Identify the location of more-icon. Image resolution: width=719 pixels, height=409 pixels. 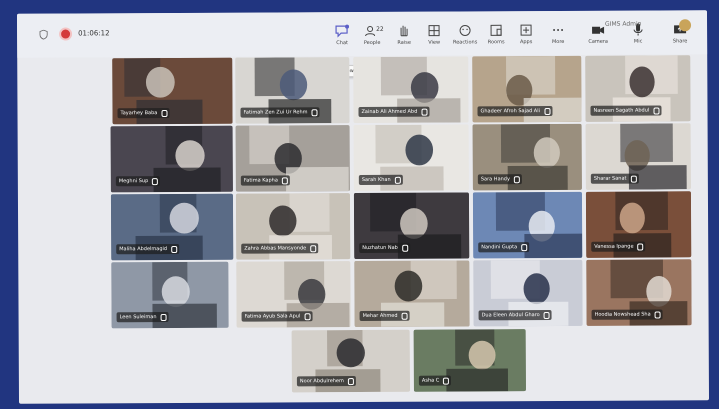
(558, 29).